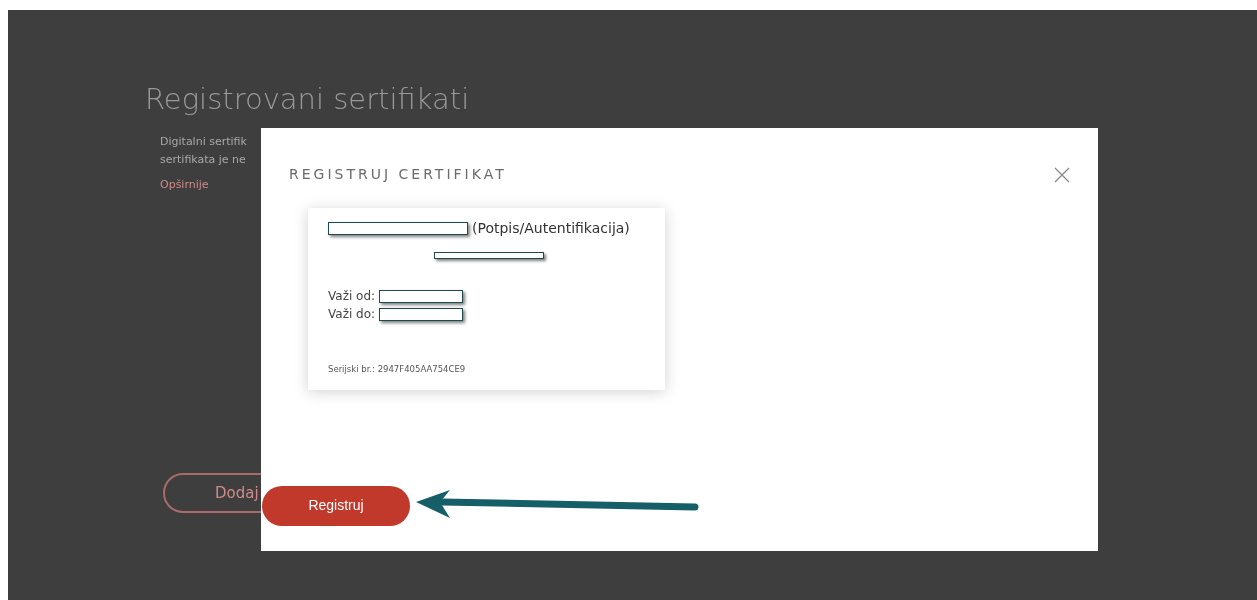 Image resolution: width=1257 pixels, height=600 pixels. What do you see at coordinates (1062, 174) in the screenshot?
I see `close-icon` at bounding box center [1062, 174].